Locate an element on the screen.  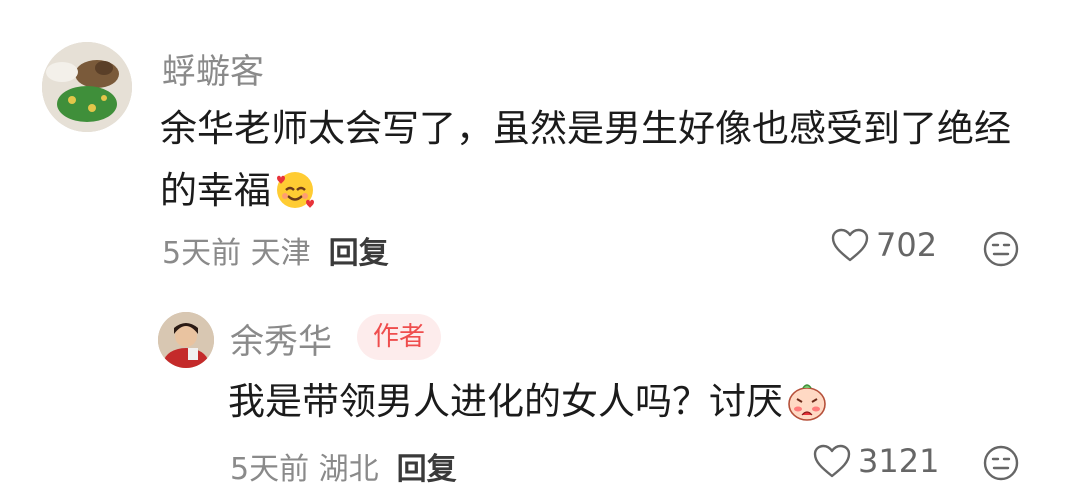
like-button: 702 is located at coordinates (883, 245).